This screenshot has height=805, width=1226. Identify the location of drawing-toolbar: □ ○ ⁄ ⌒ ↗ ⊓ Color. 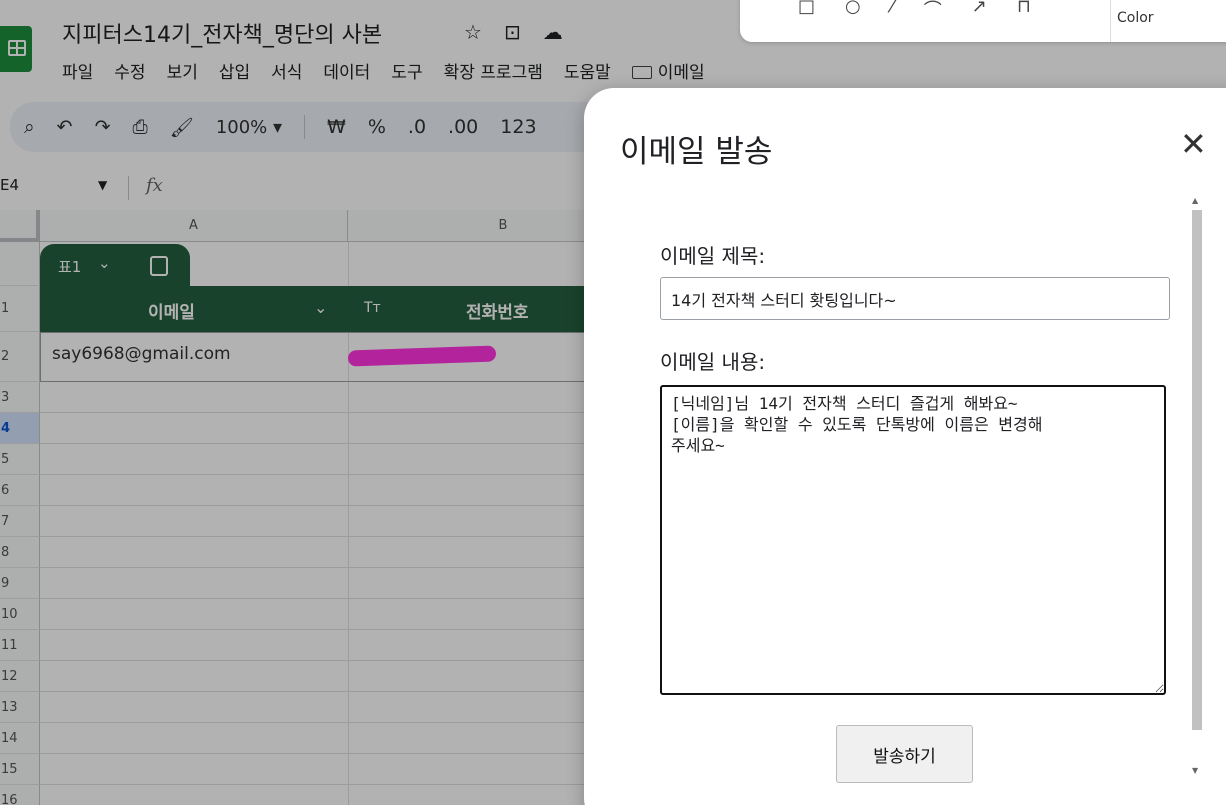
(983, 21).